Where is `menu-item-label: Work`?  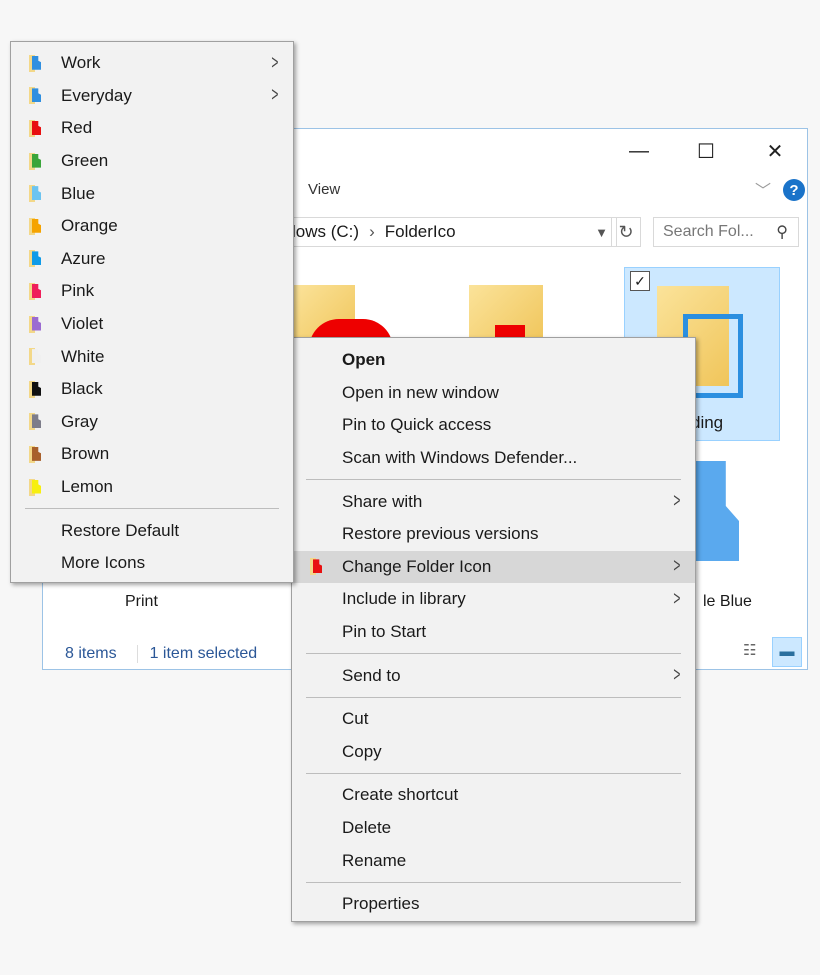 menu-item-label: Work is located at coordinates (81, 63).